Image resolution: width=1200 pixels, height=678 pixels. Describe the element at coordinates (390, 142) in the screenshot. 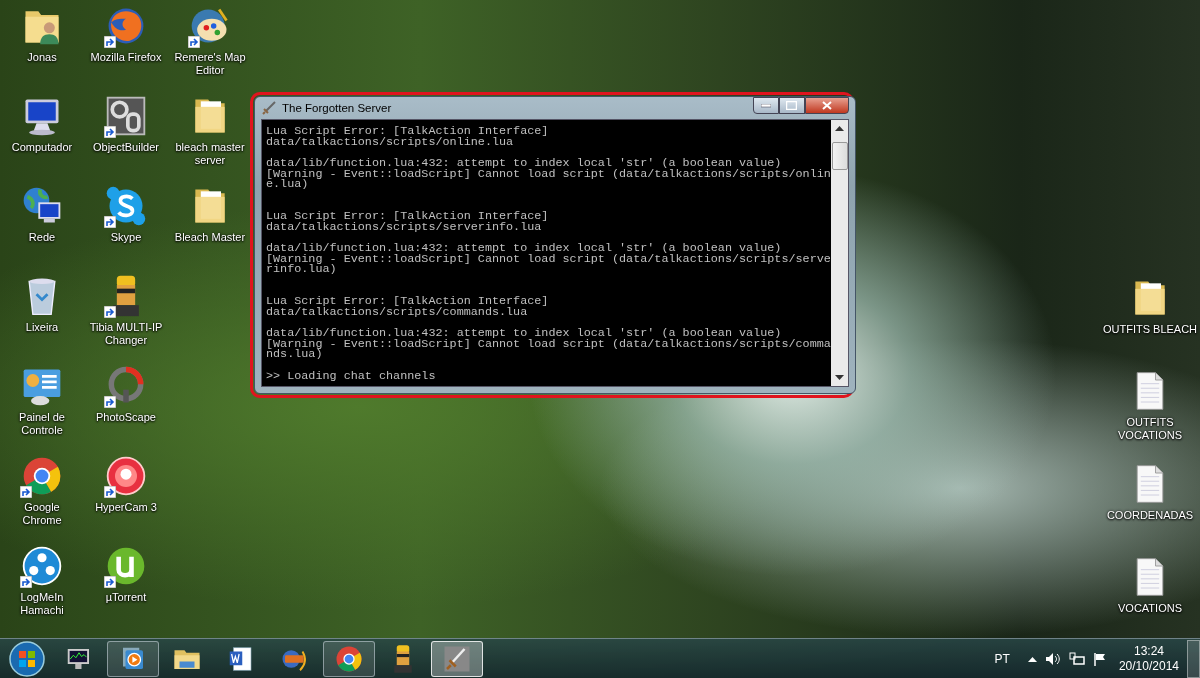

I see `console-line: data/talkactions/scripts/online.lua` at that location.